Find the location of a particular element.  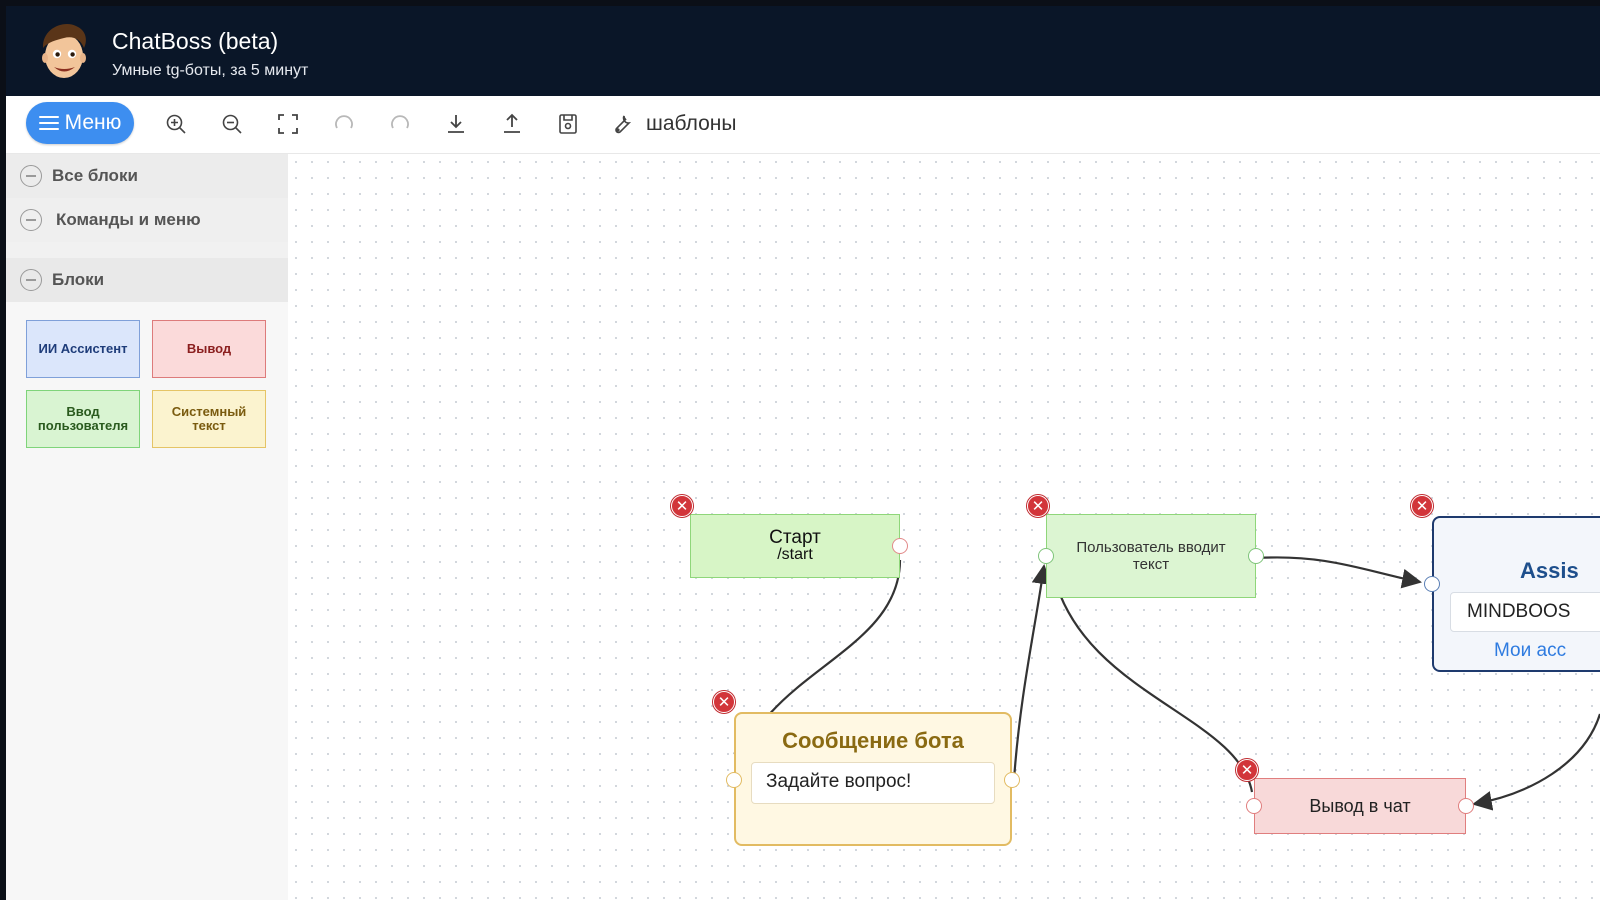

fit-screen-icon is located at coordinates (288, 124).